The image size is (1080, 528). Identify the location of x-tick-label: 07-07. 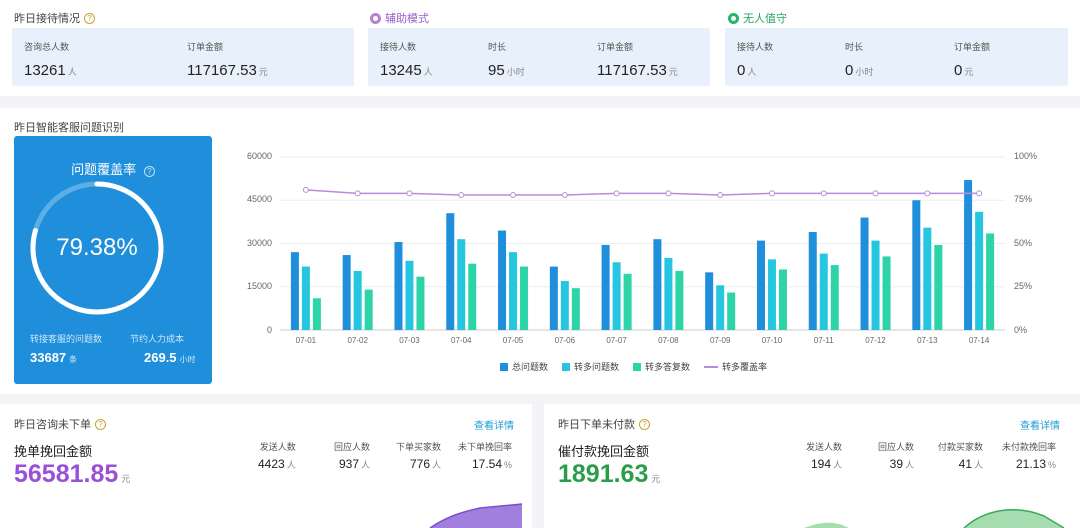
(616, 340).